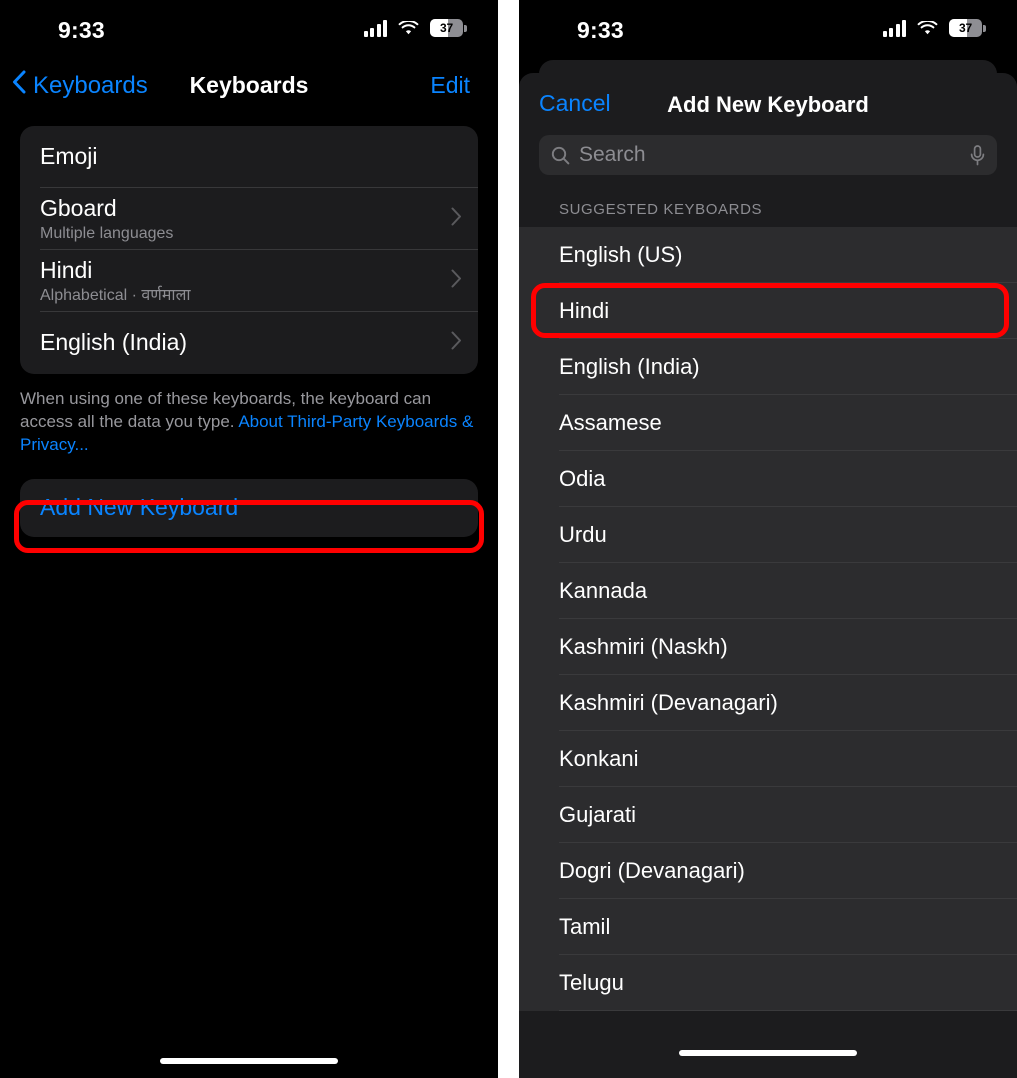 This screenshot has height=1078, width=1017. What do you see at coordinates (610, 422) in the screenshot?
I see `list-item-label: Assamese` at bounding box center [610, 422].